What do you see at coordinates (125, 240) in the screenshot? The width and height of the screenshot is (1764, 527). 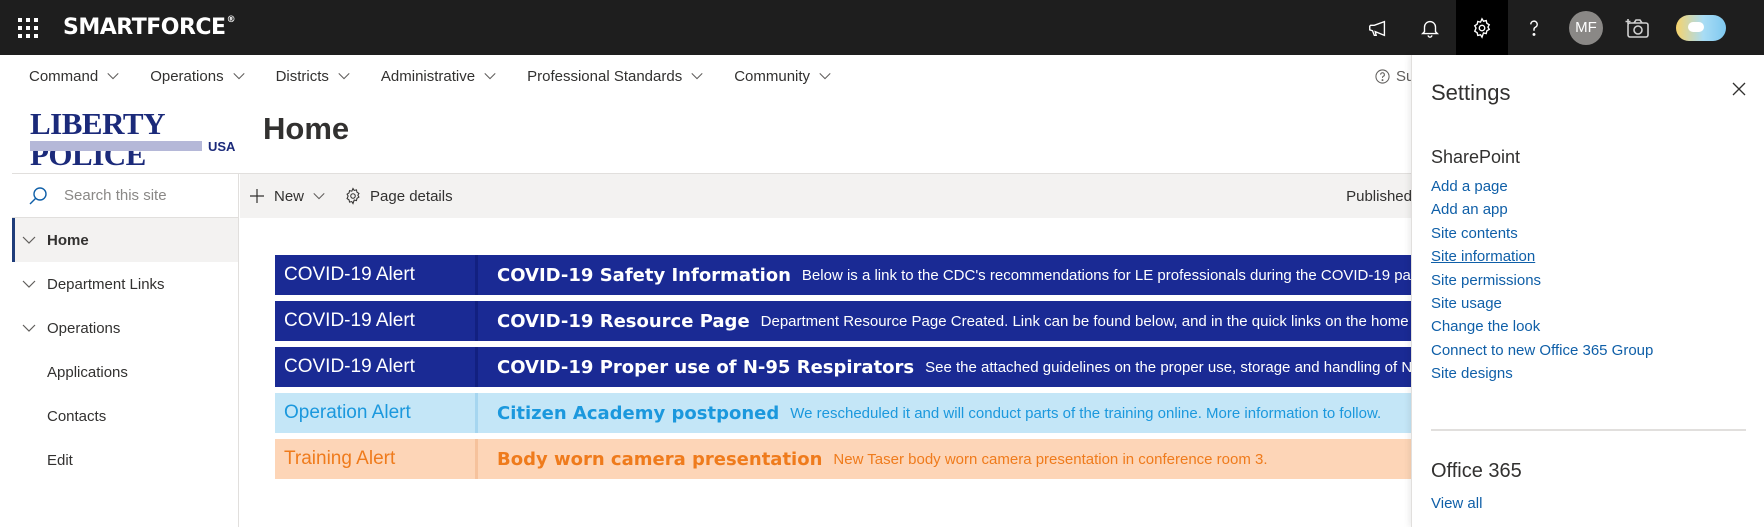 I see `nav-item-home: Home` at bounding box center [125, 240].